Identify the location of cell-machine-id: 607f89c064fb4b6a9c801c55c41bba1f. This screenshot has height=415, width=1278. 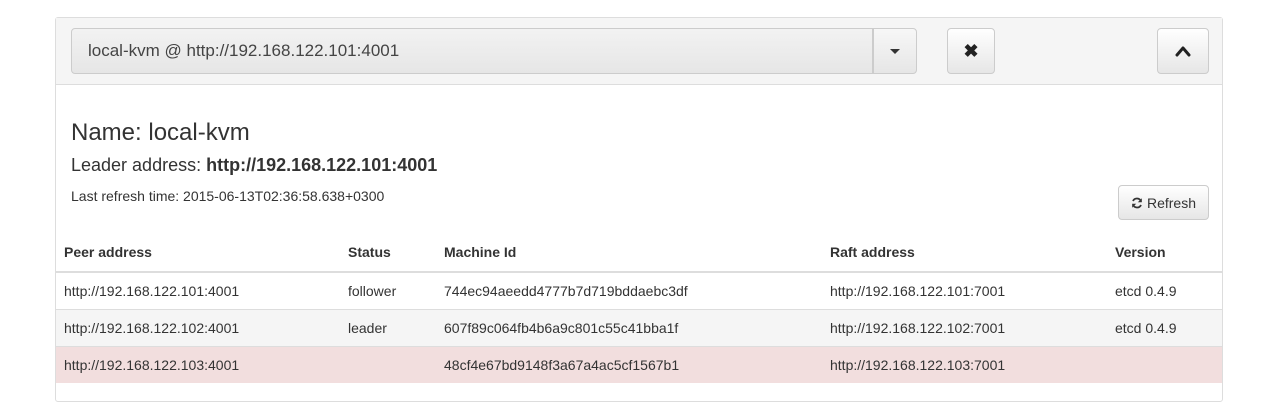
(629, 328).